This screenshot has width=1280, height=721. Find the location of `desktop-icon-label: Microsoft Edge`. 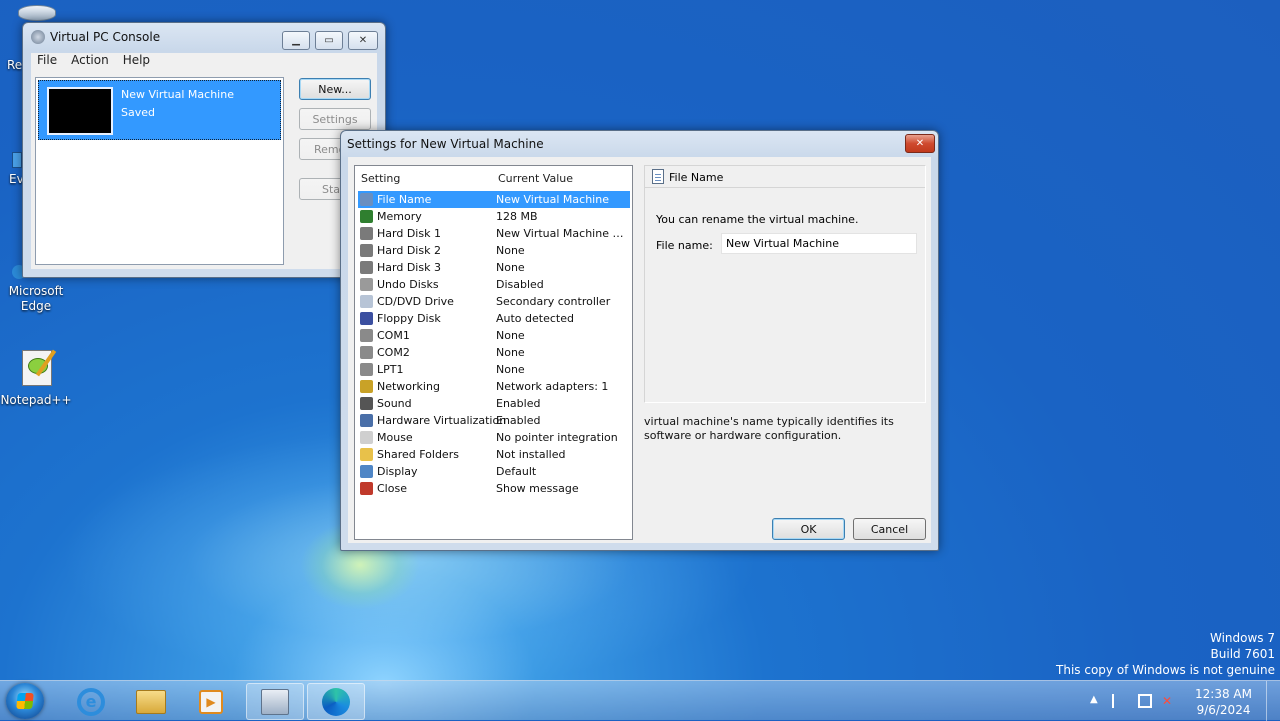

desktop-icon-label: Microsoft Edge is located at coordinates (36, 298).